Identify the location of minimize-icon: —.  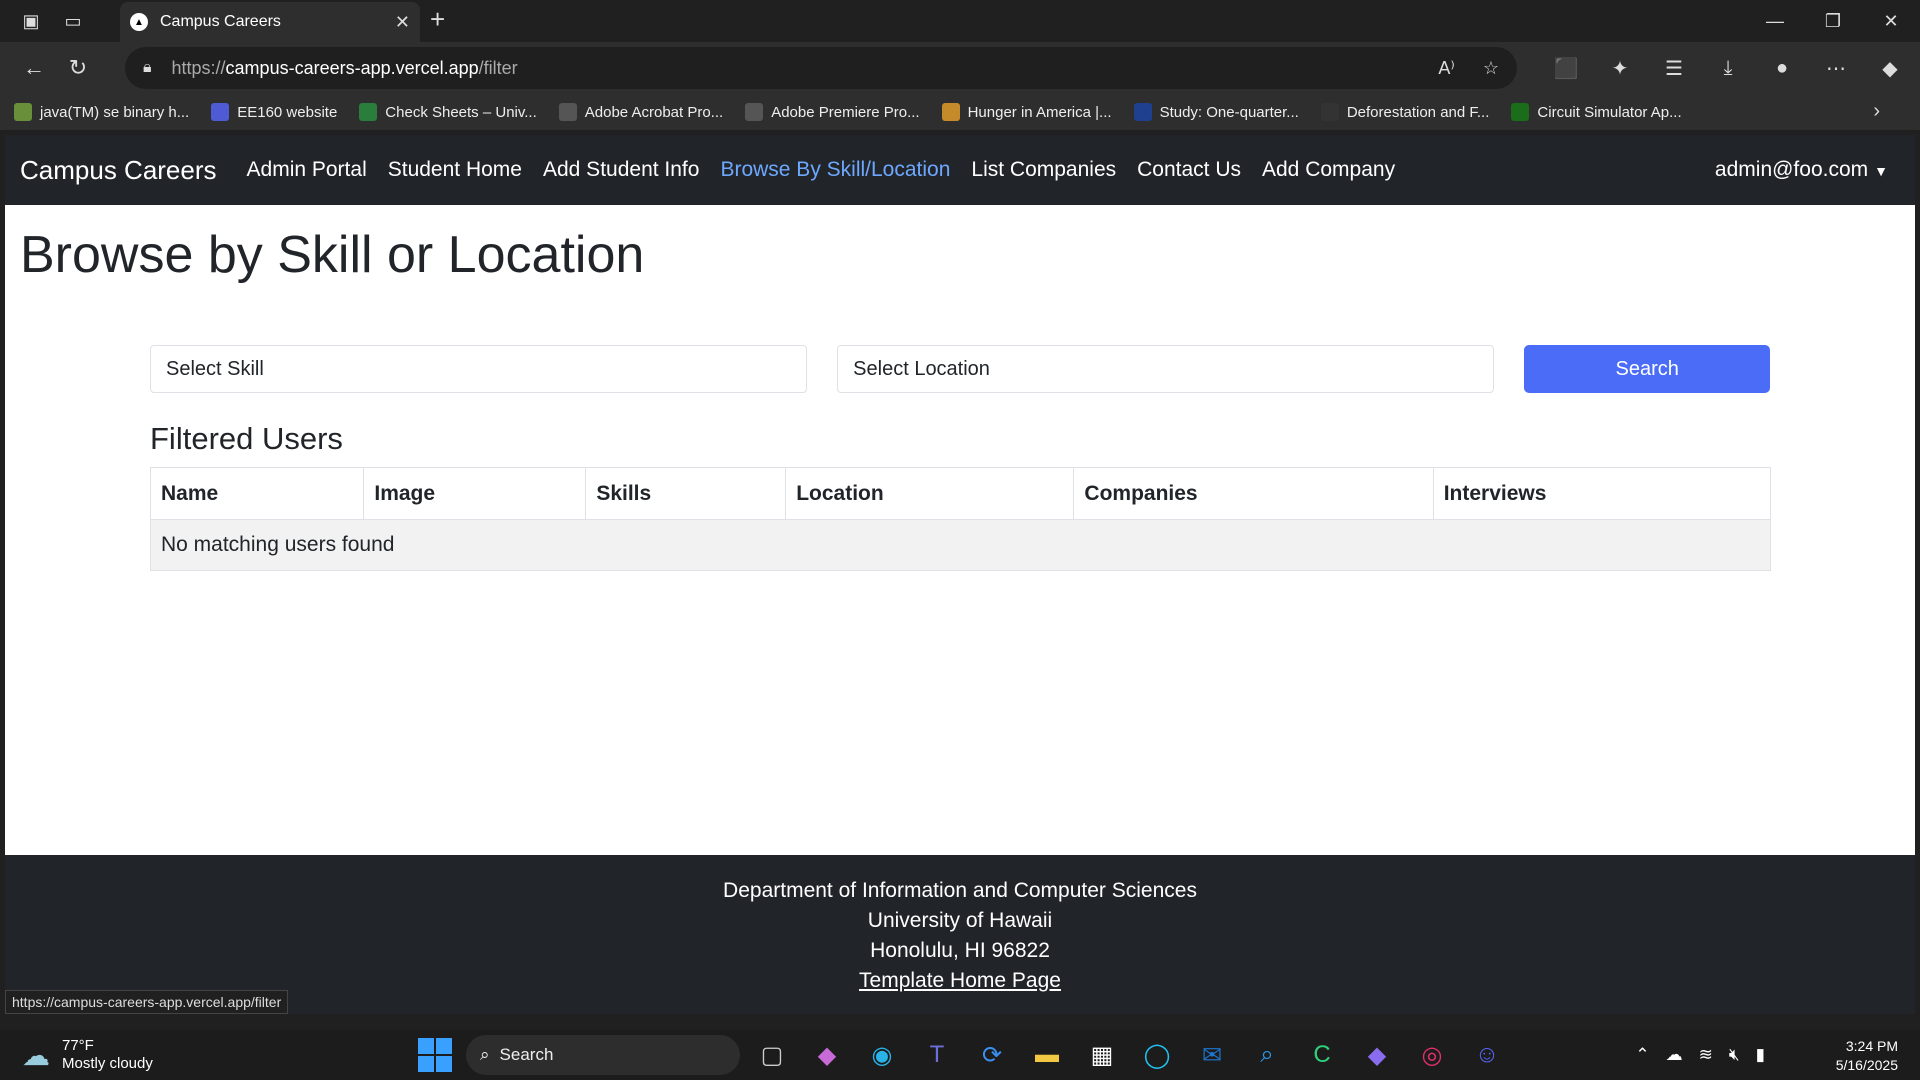
(1775, 21).